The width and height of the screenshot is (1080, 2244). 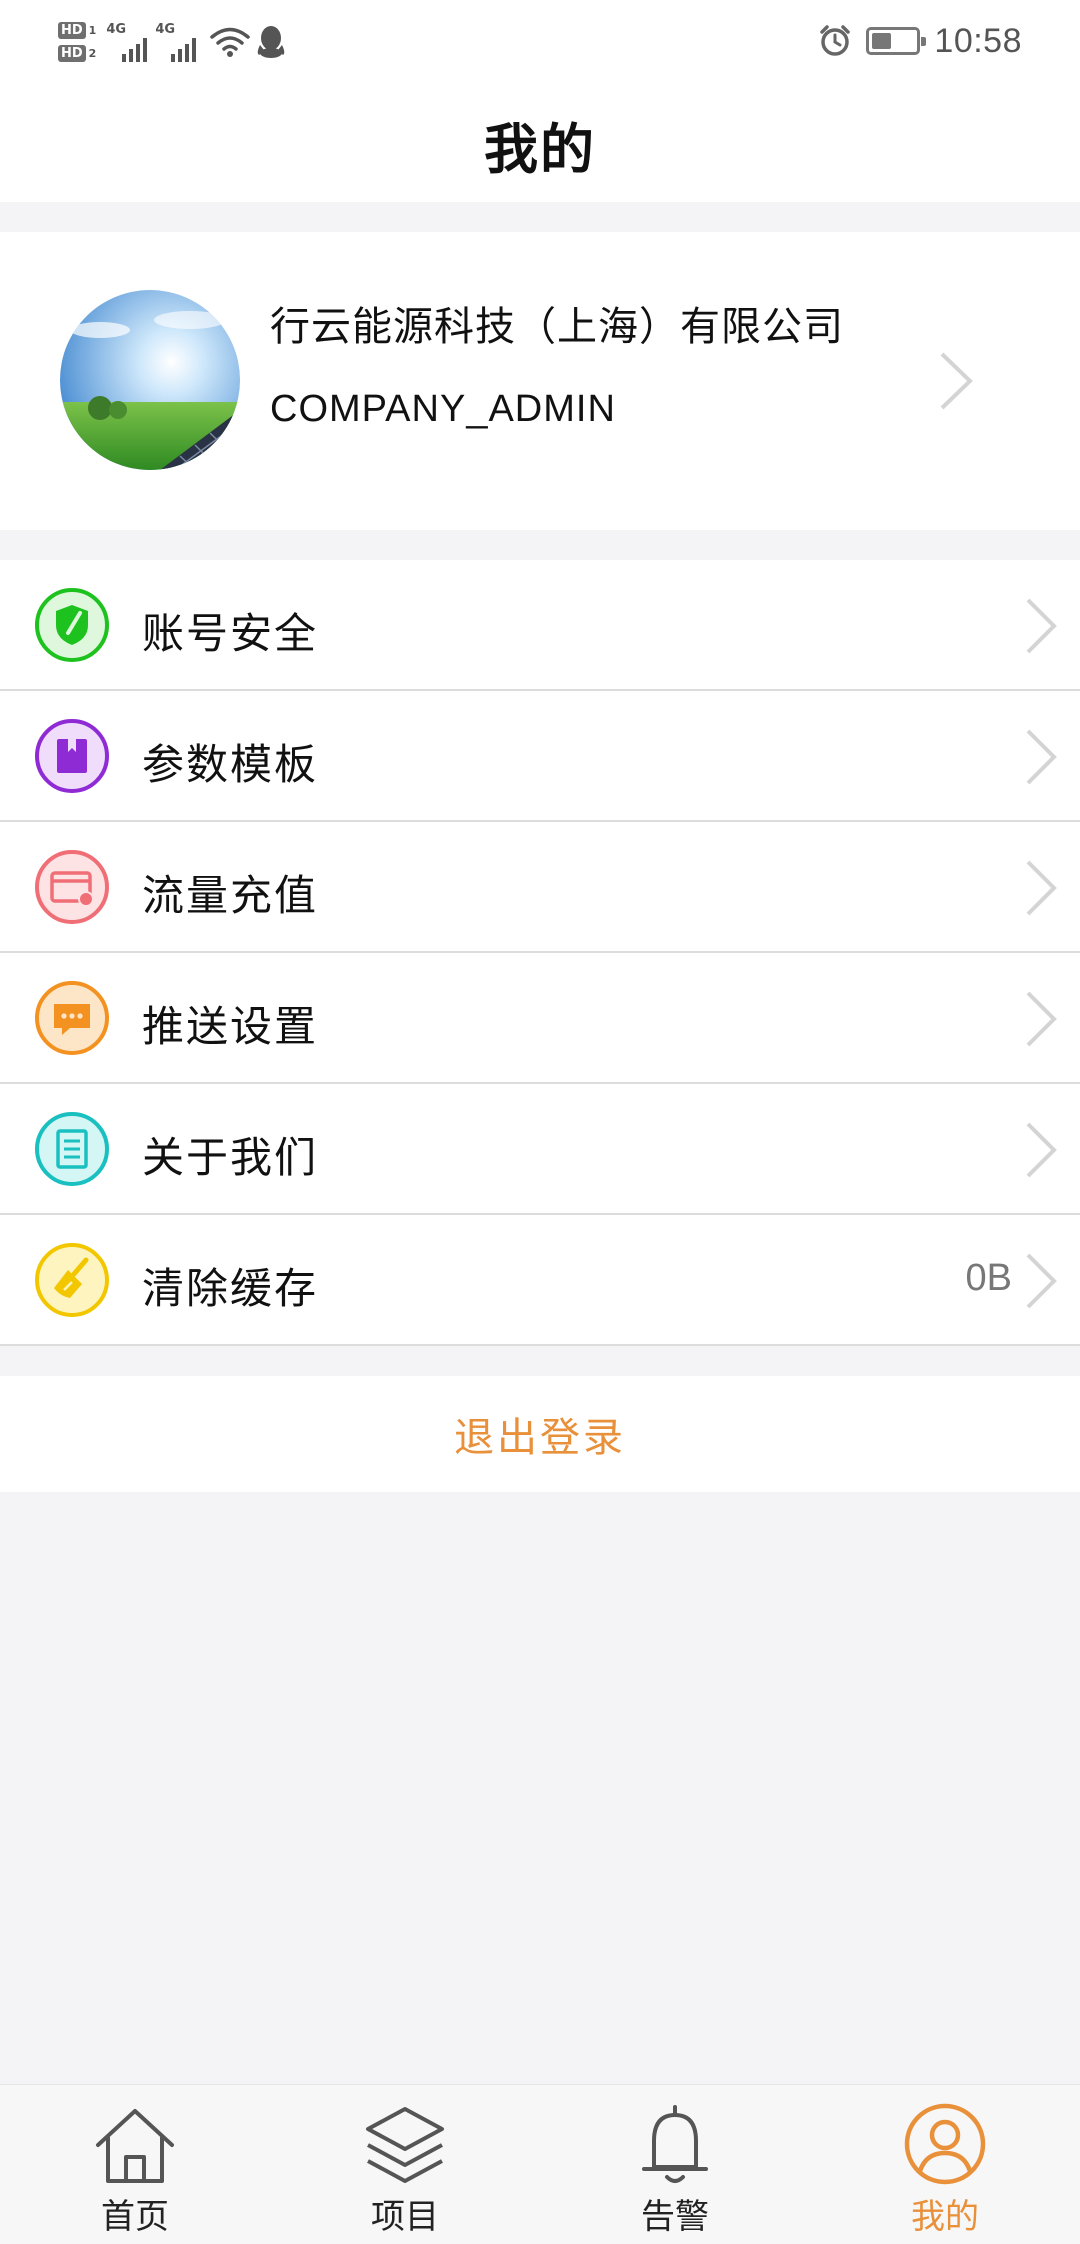 I want to click on sim-slot: 2, so click(x=92, y=53).